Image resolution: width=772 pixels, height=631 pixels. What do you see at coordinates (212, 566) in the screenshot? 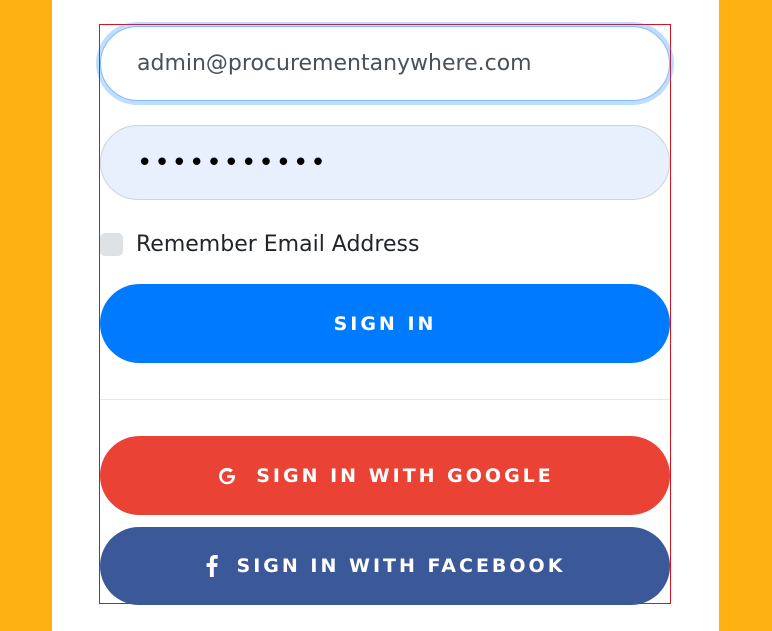
I see `facebook-icon` at bounding box center [212, 566].